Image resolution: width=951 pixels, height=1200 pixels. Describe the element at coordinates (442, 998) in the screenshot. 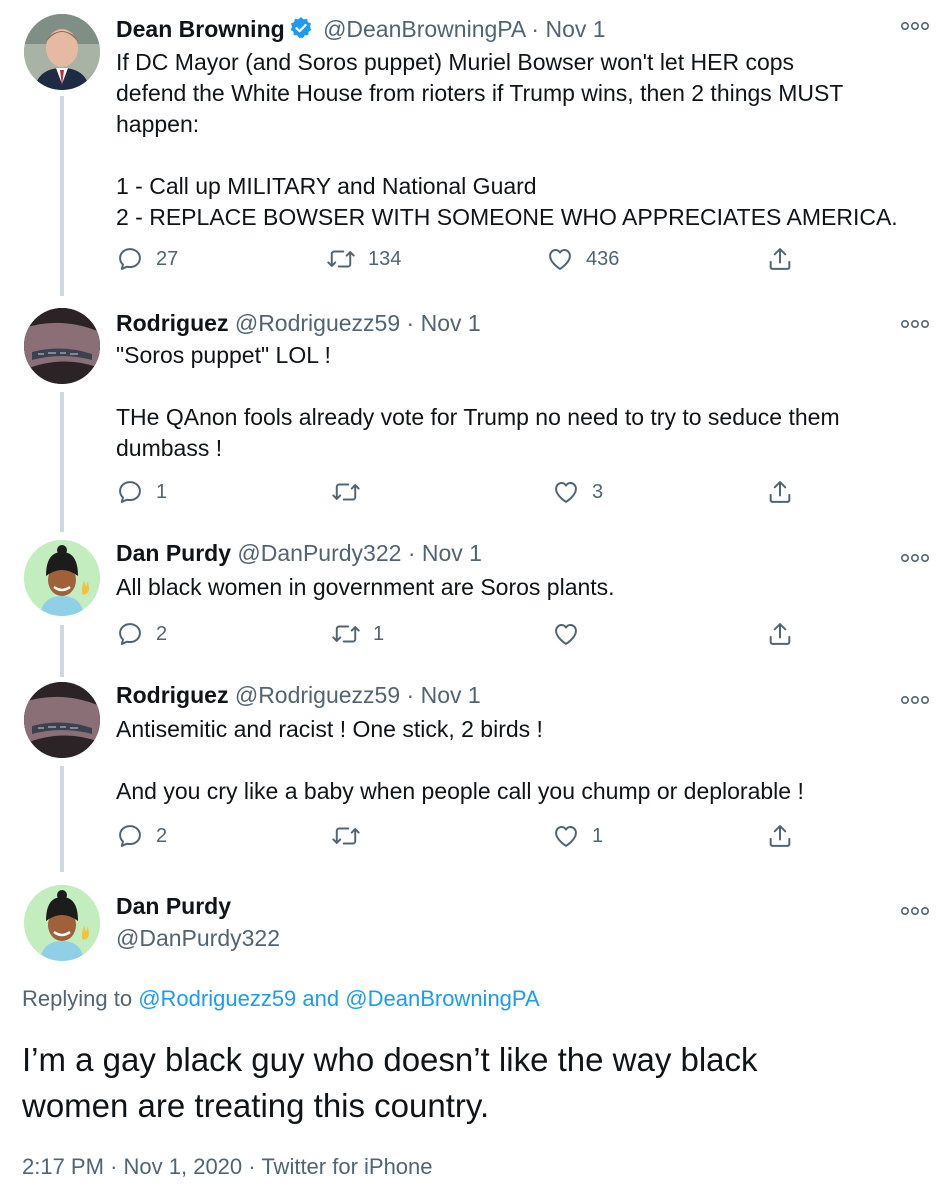

I see `mention-link: @DeanBrowningPA` at that location.